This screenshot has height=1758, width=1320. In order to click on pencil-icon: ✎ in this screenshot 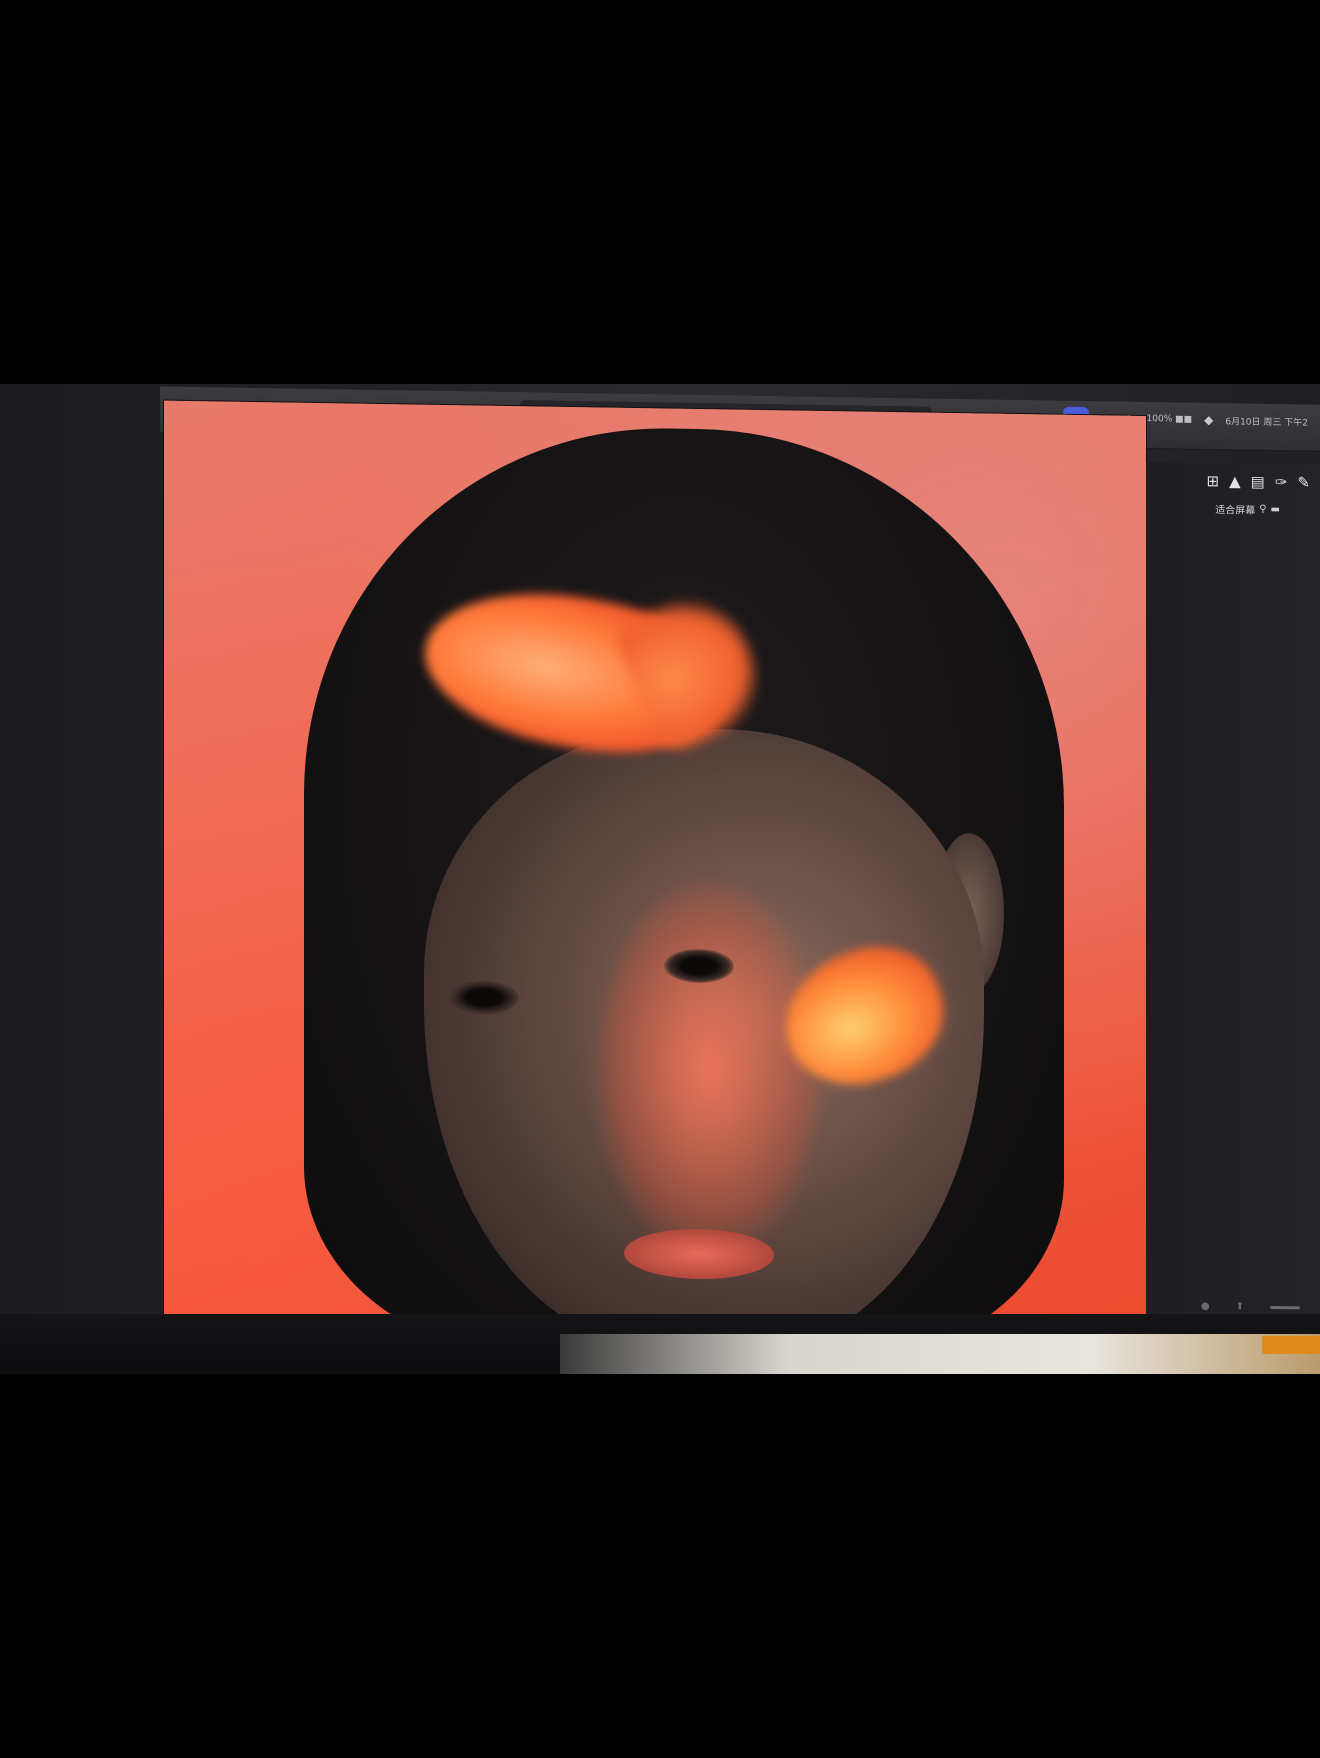, I will do `click(1303, 482)`.